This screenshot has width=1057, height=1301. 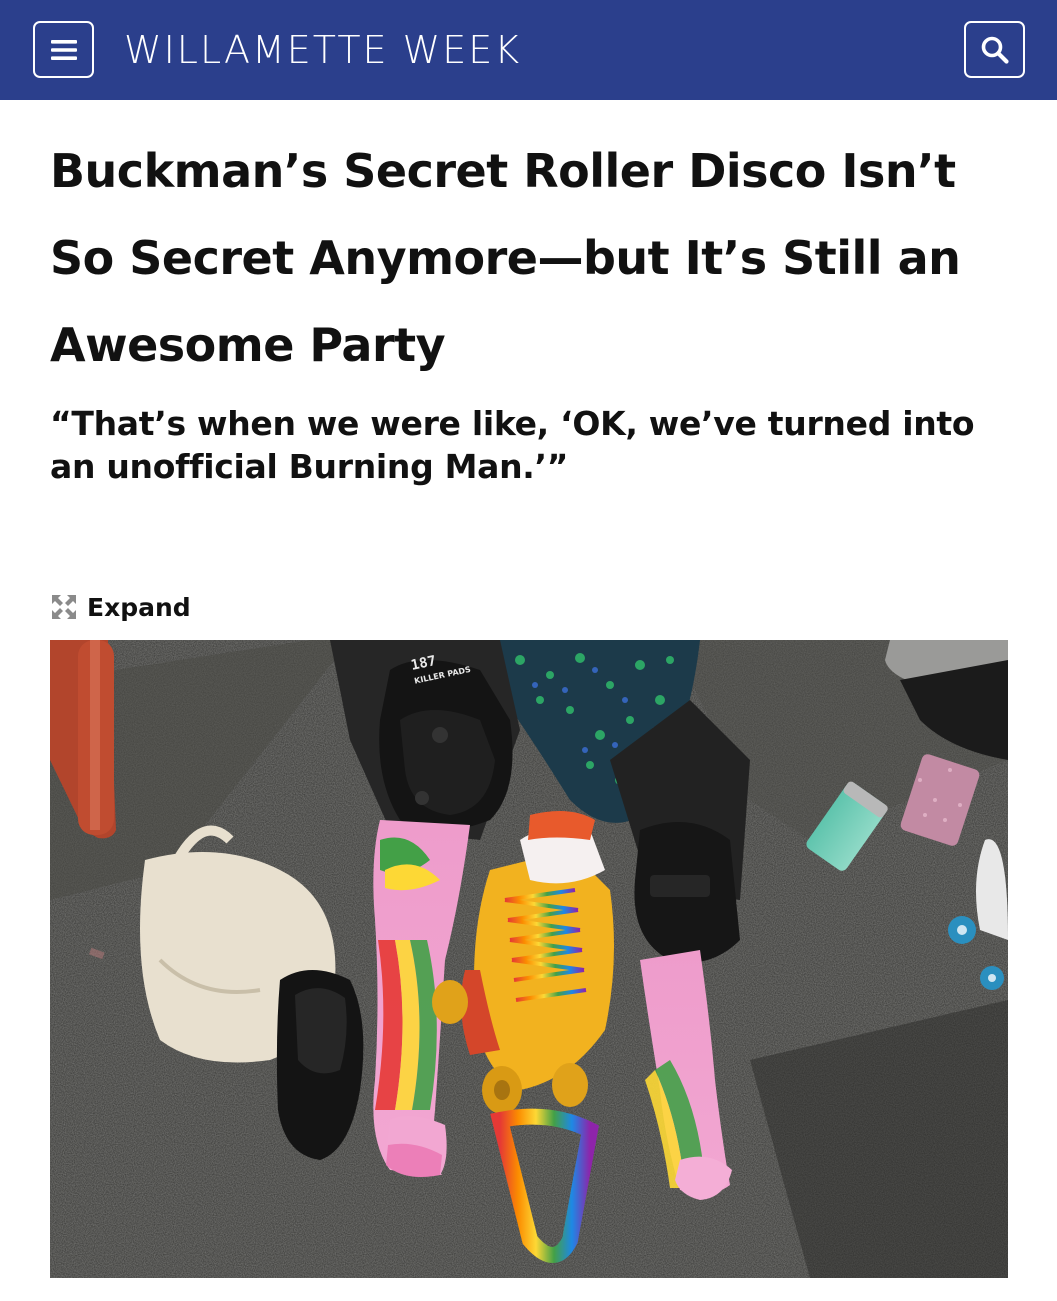 What do you see at coordinates (139, 607) in the screenshot?
I see `expand-label: Expand` at bounding box center [139, 607].